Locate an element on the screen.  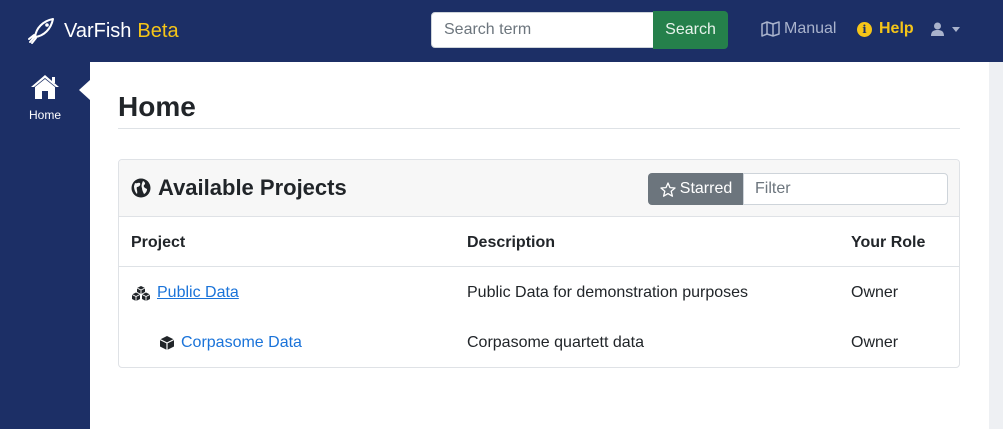
project-link-corpasome-data: Corpasome Data is located at coordinates (241, 343).